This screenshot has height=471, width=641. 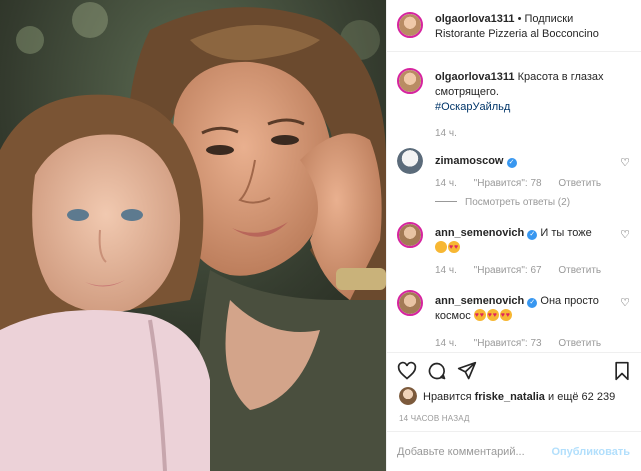 I want to click on comment-username: zimamoscow, so click(x=469, y=161).